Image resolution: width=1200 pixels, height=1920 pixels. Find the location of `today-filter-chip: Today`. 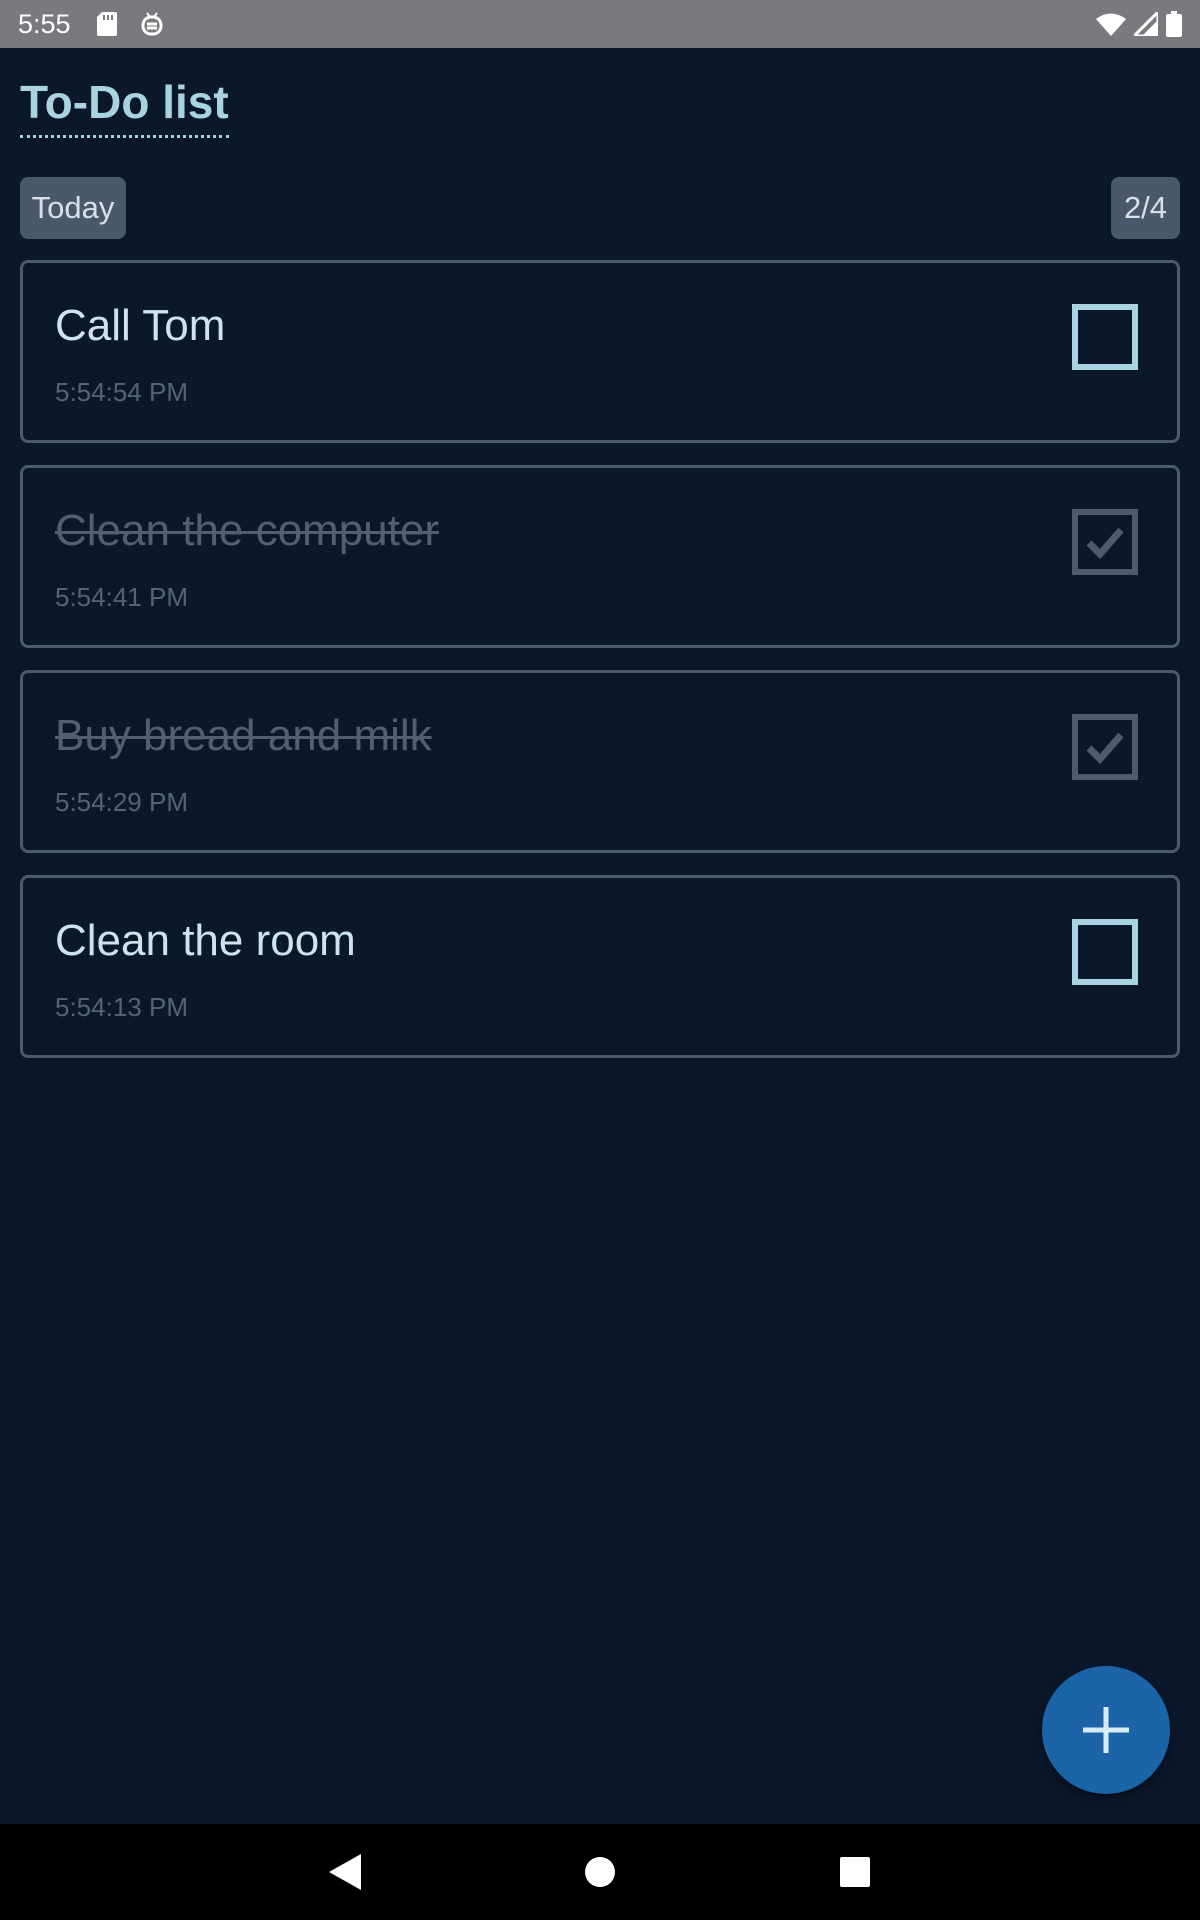

today-filter-chip: Today is located at coordinates (73, 208).